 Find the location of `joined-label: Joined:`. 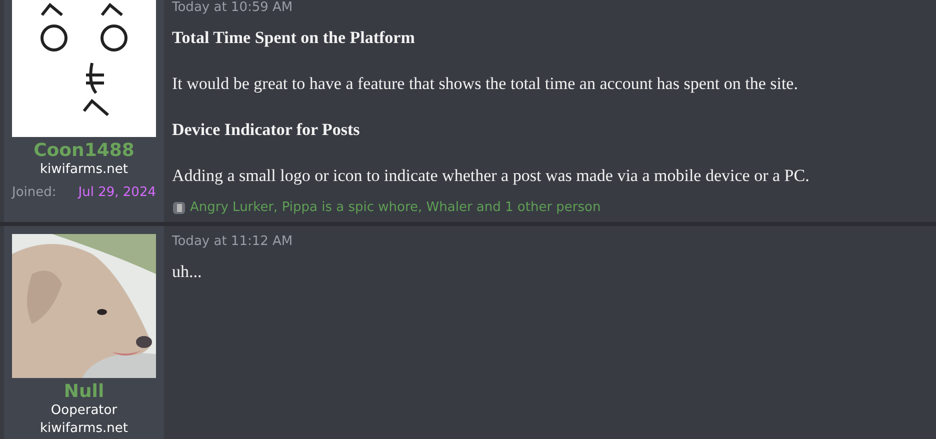

joined-label: Joined: is located at coordinates (34, 193).